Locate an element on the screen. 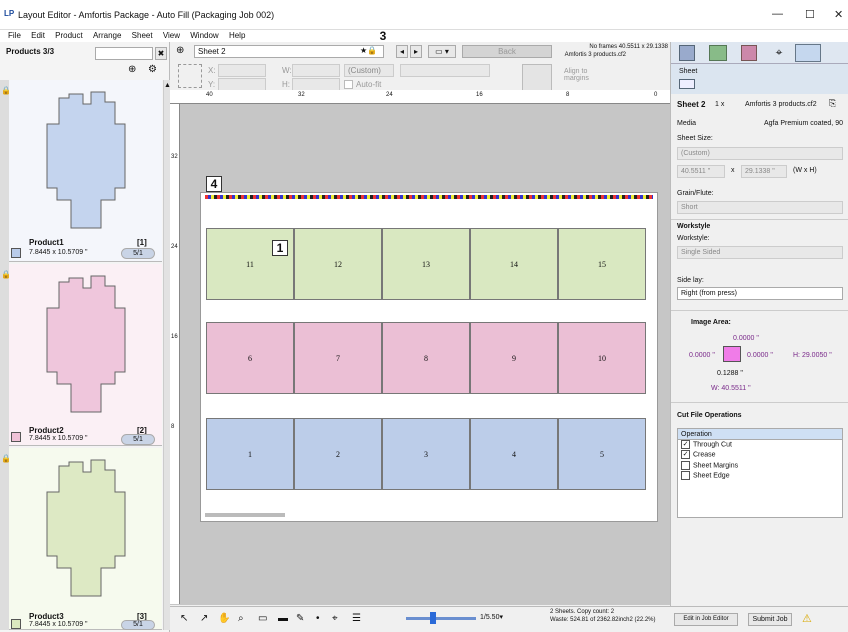  menu-product: Product is located at coordinates (69, 36).